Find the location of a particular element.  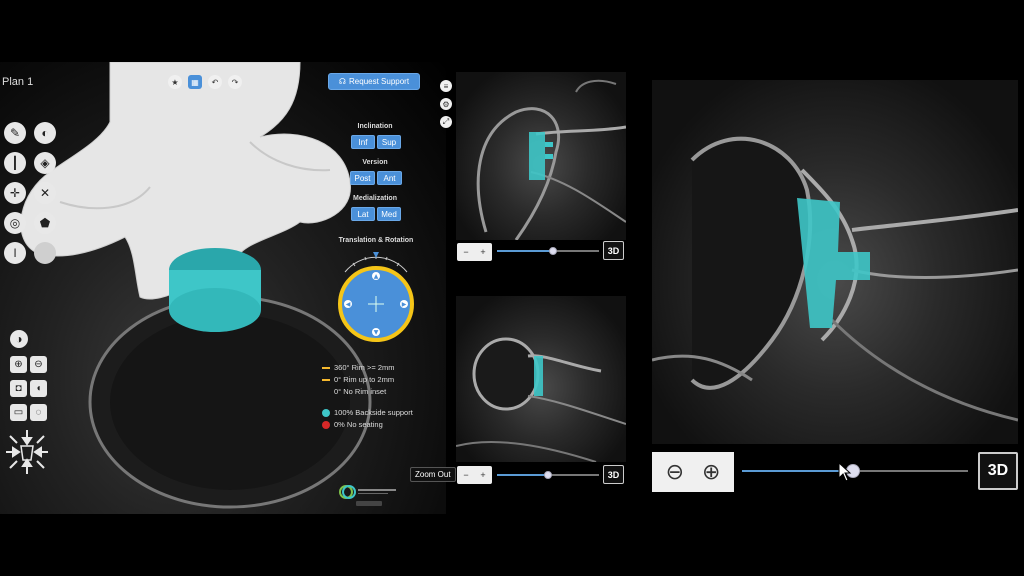

ct-bottom-slider-thumb is located at coordinates (548, 475).